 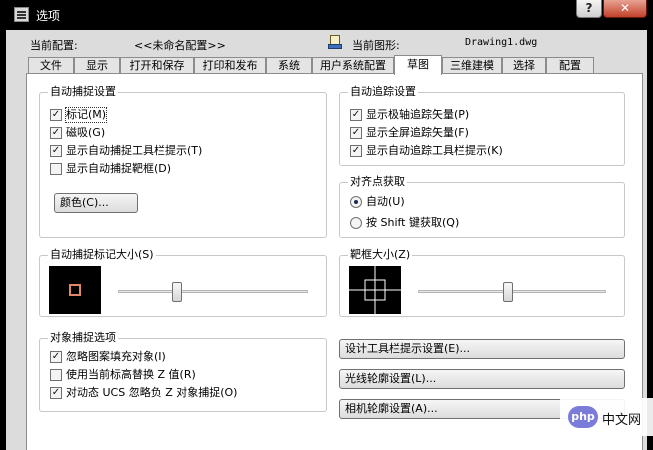 I want to click on autosnap-settings-title: 自动捕捉设置, so click(x=83, y=92).